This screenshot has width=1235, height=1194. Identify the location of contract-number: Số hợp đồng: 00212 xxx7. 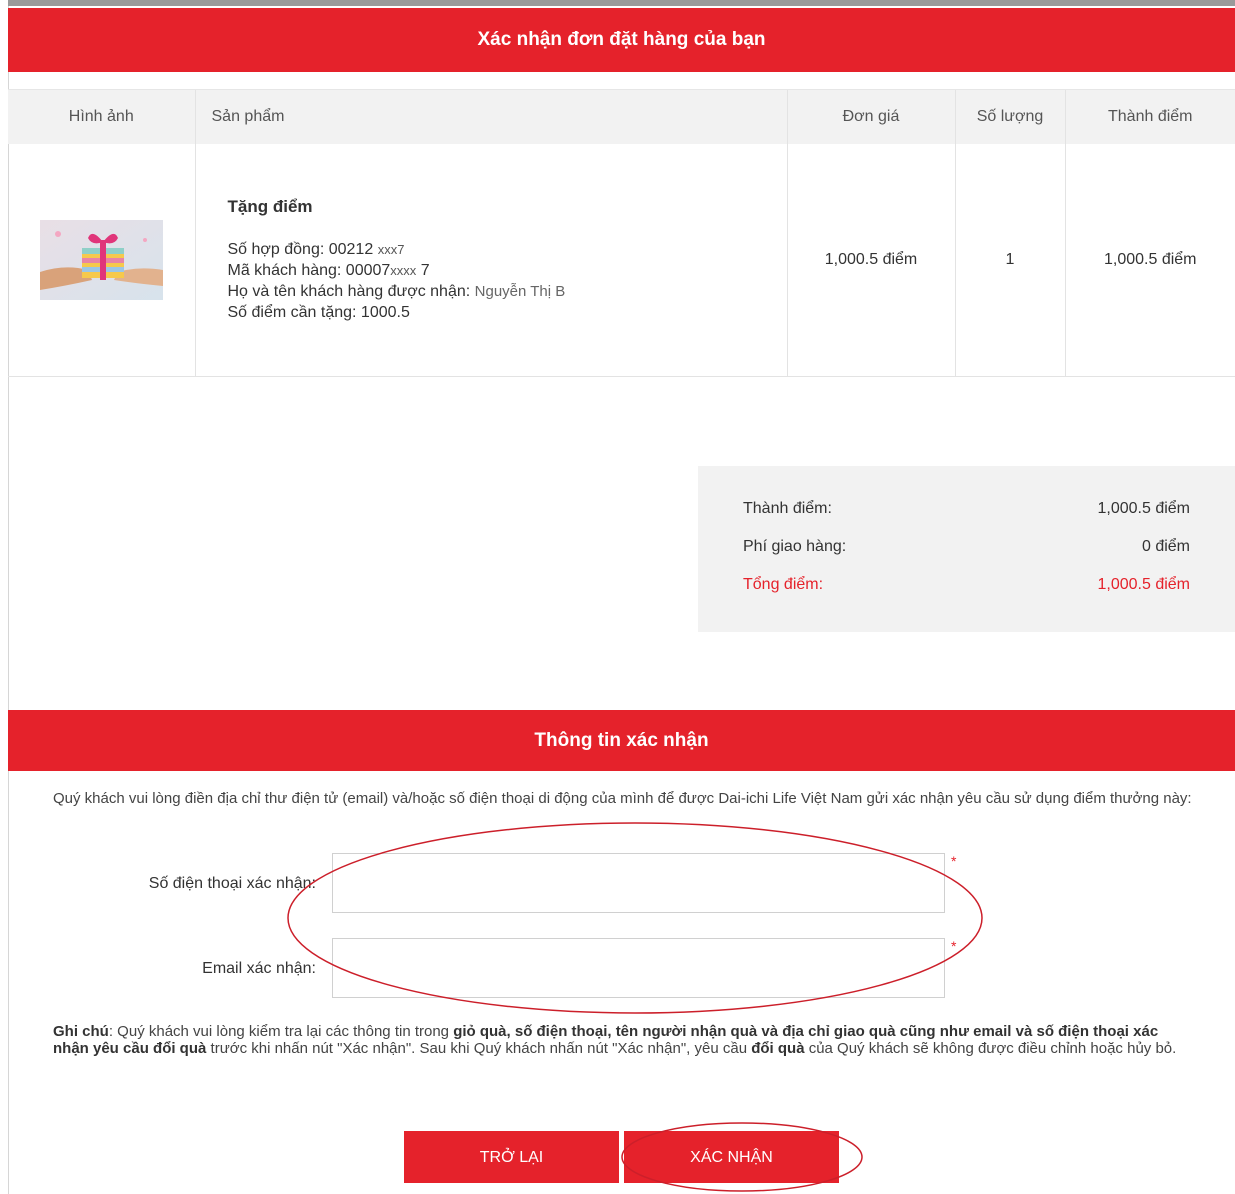
(507, 249).